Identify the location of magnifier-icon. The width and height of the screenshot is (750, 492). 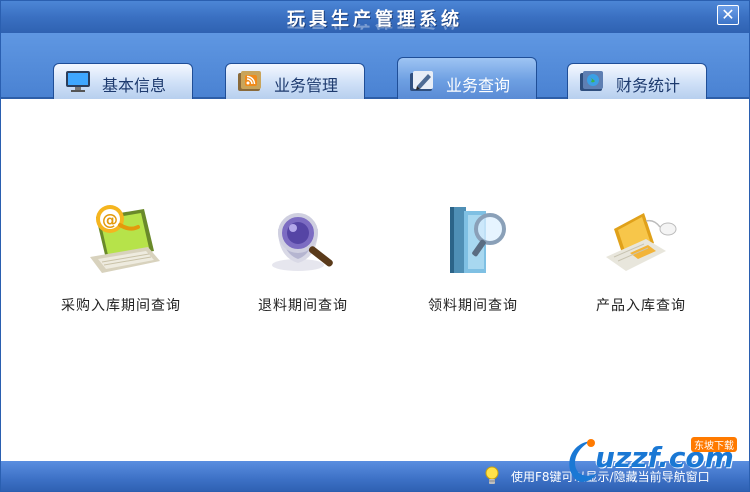
(302, 242).